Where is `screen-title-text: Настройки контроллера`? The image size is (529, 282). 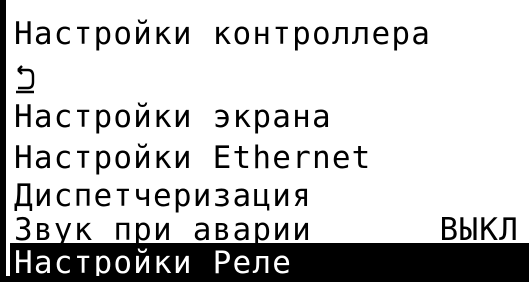
screen-title-text: Настройки контроллера is located at coordinates (223, 34).